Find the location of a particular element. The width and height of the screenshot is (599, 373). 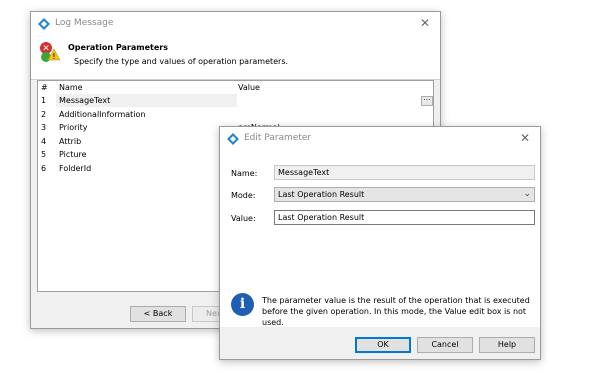

param-name: Picture is located at coordinates (73, 154).